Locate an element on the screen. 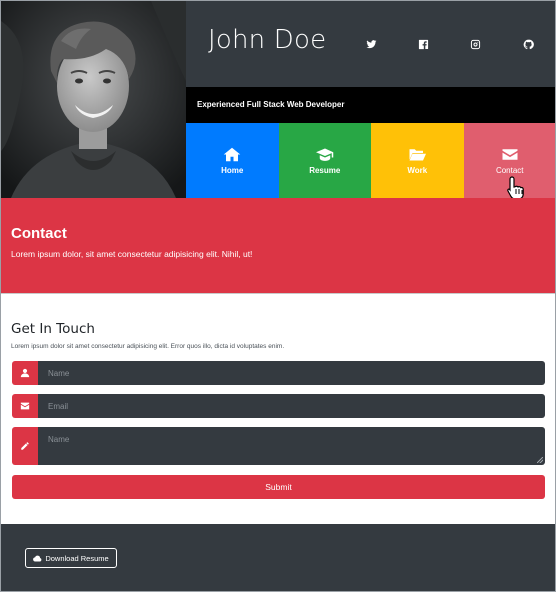  tagline-bar: Experienced Full Stack Web Developer is located at coordinates (370, 105).